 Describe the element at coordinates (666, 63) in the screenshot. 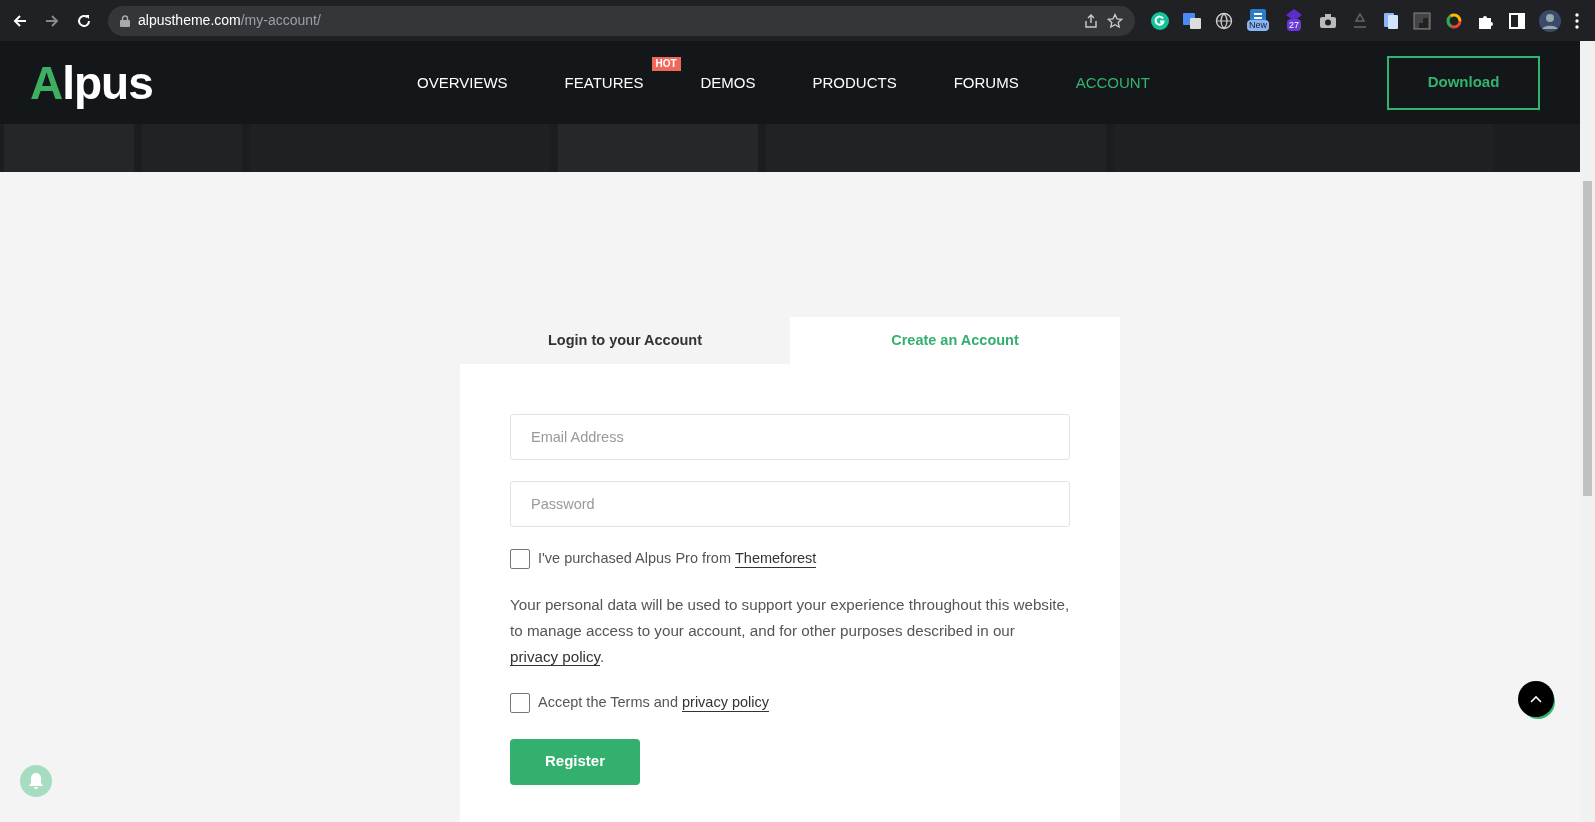

I see `hot-badge: HOT` at that location.